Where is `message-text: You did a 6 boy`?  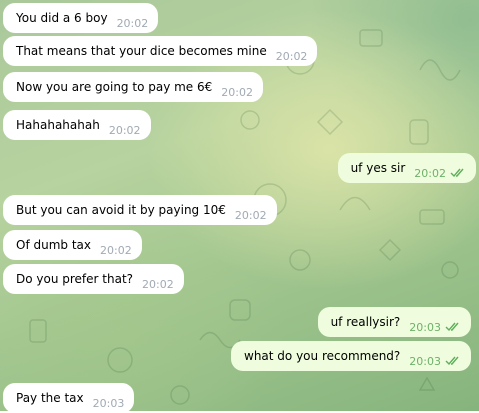 message-text: You did a 6 boy is located at coordinates (62, 18).